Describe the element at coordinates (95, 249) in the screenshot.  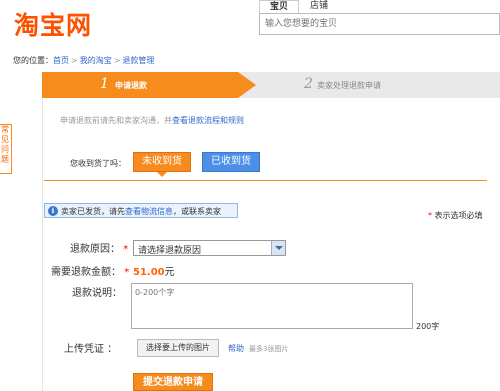
I see `reason-label-text: 退款原因：` at that location.